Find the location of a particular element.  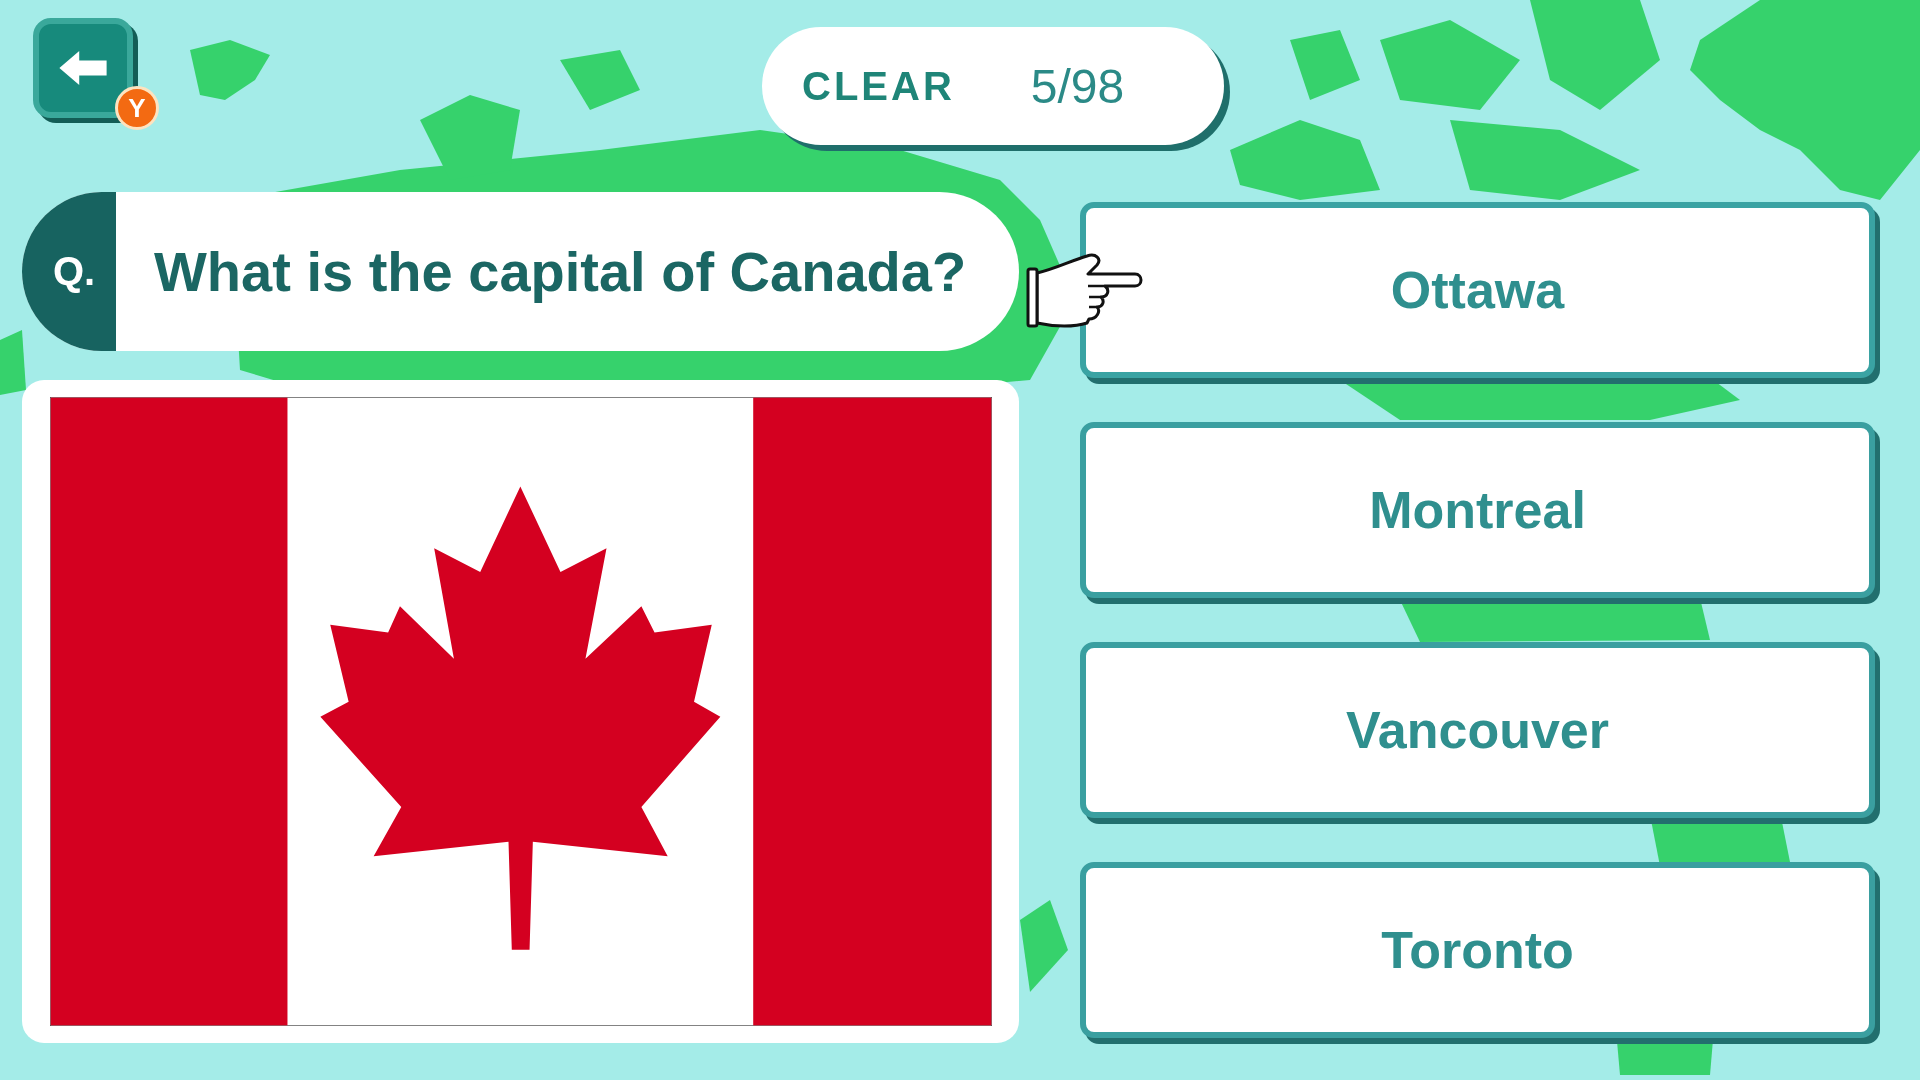

progress-label: CLEAR is located at coordinates (878, 86).